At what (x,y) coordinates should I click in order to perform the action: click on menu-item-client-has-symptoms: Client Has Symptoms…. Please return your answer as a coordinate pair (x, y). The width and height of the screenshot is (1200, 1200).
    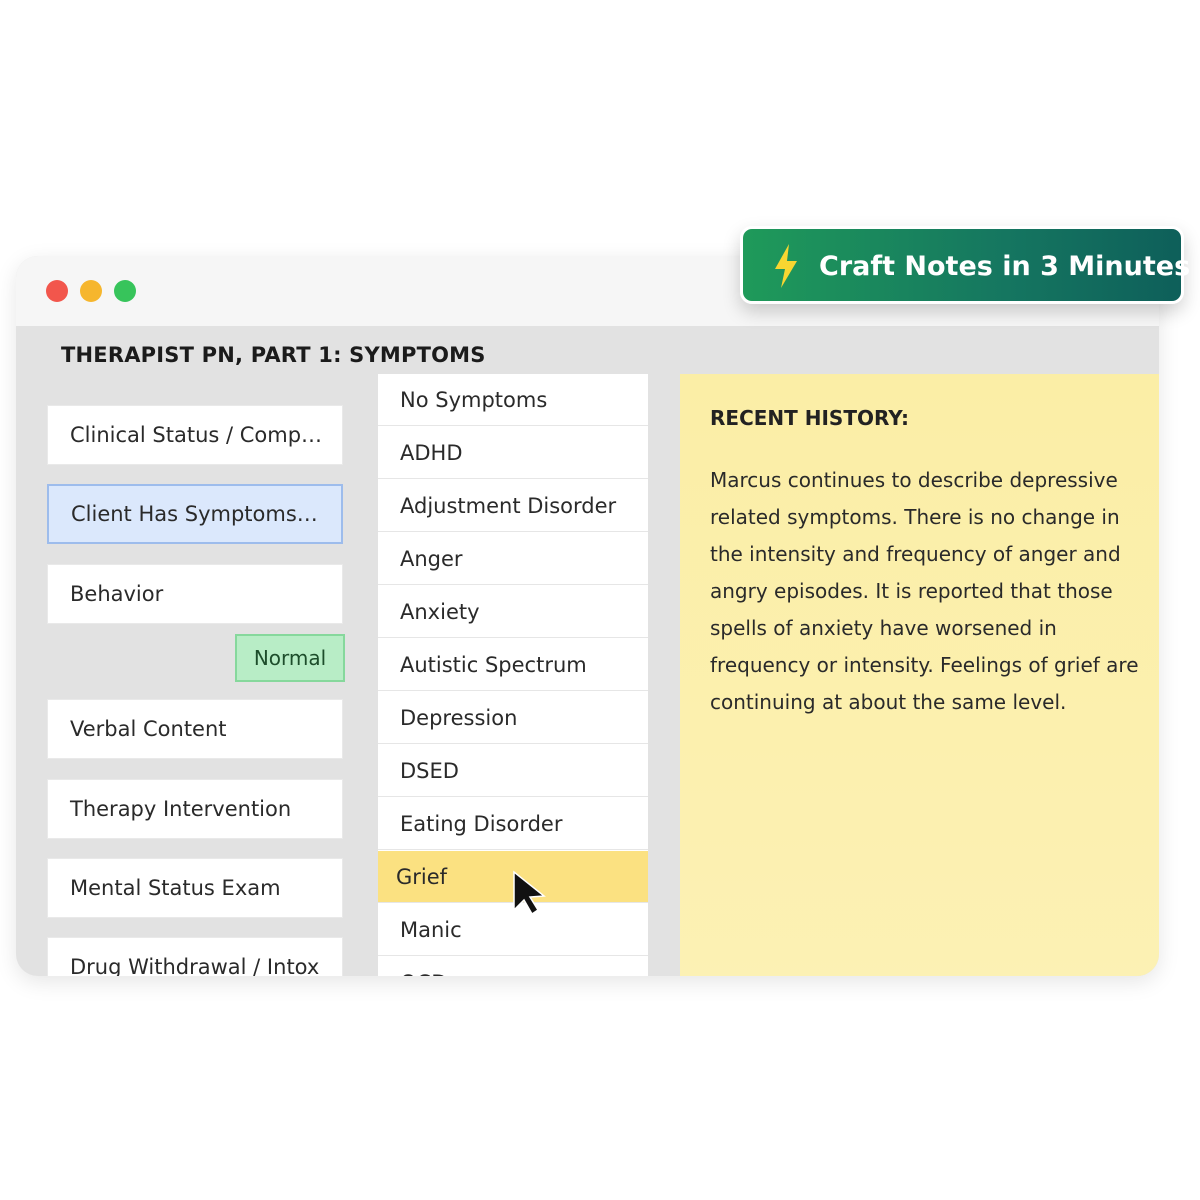
    Looking at the image, I should click on (195, 514).